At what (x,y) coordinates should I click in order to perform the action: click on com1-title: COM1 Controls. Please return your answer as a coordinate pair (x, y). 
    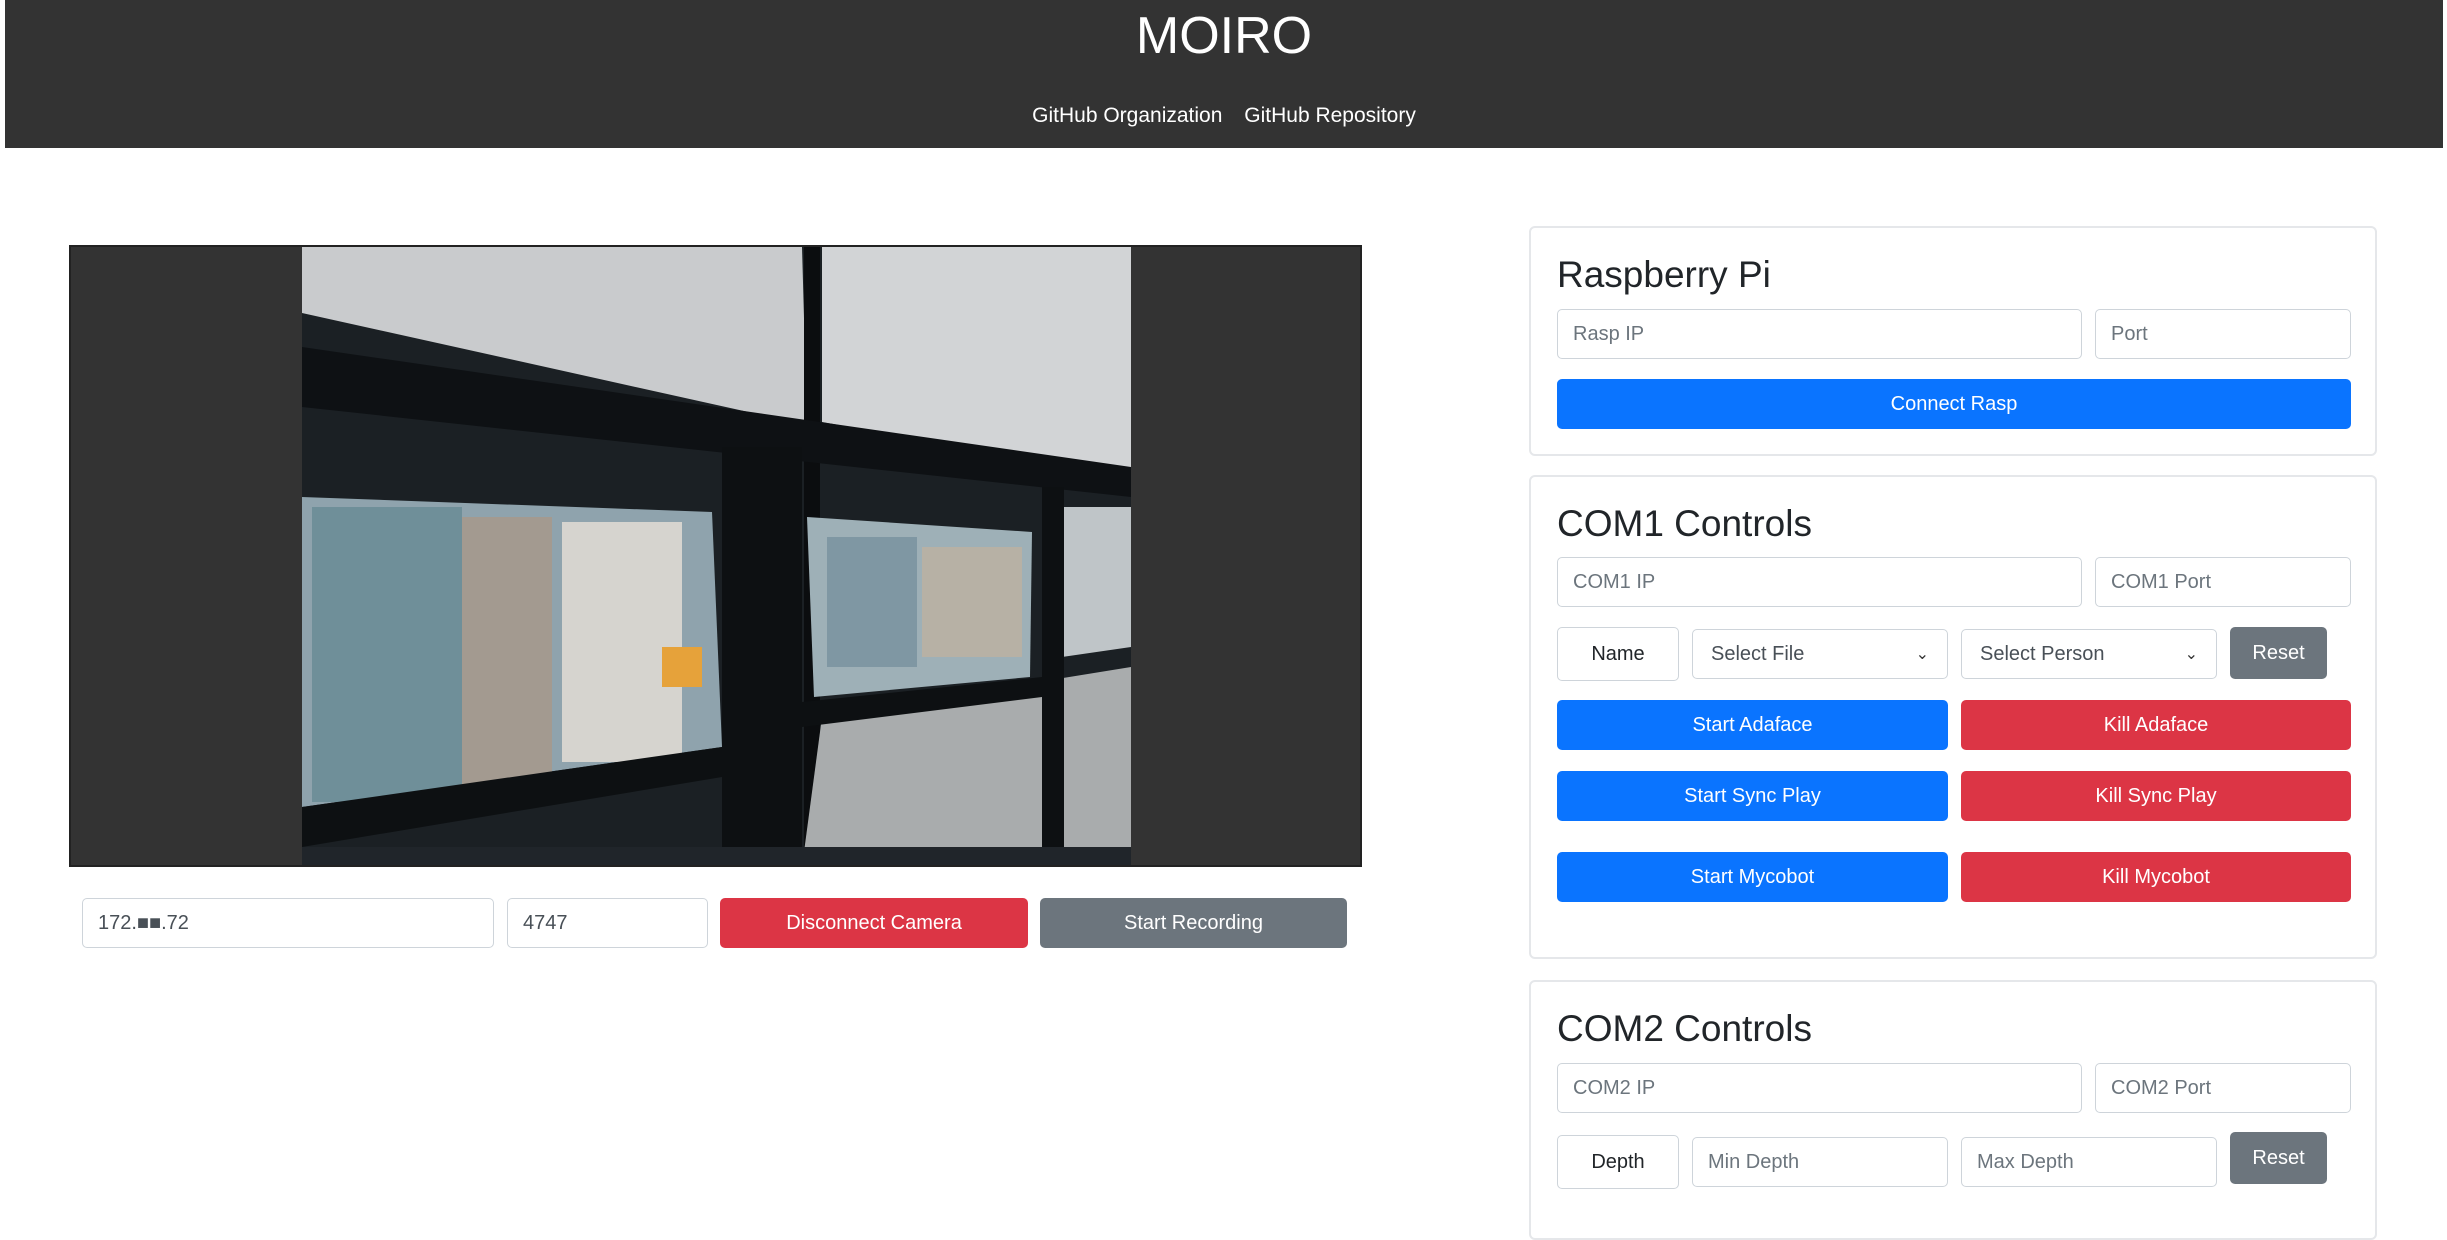
    Looking at the image, I should click on (1684, 523).